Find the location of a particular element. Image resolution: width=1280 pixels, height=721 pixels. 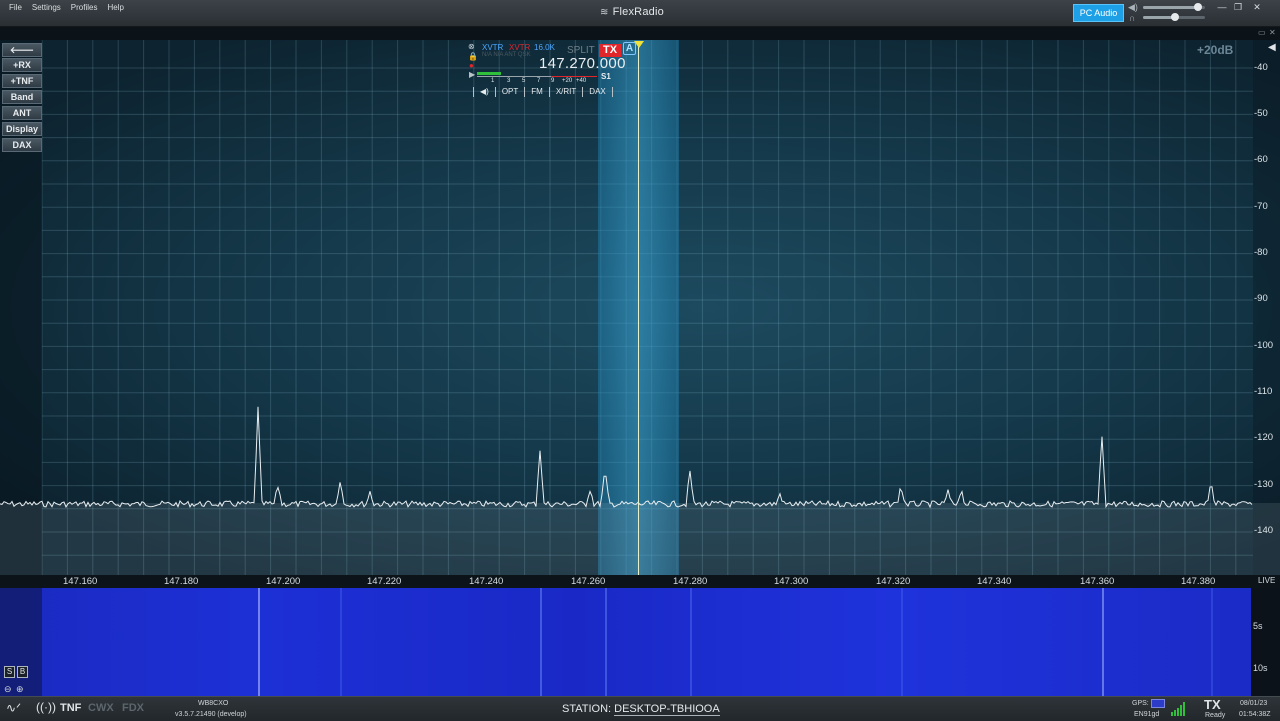

chevron-left-icon: ◀ is located at coordinates (1272, 47).